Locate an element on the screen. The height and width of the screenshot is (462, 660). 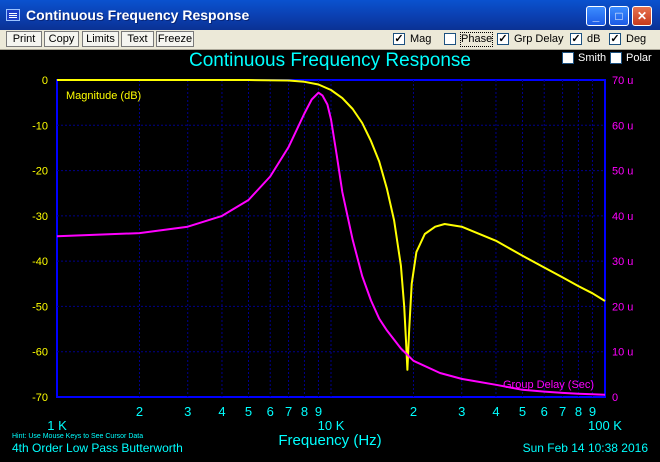
x-tick-label-major: 100 K is located at coordinates (605, 425).